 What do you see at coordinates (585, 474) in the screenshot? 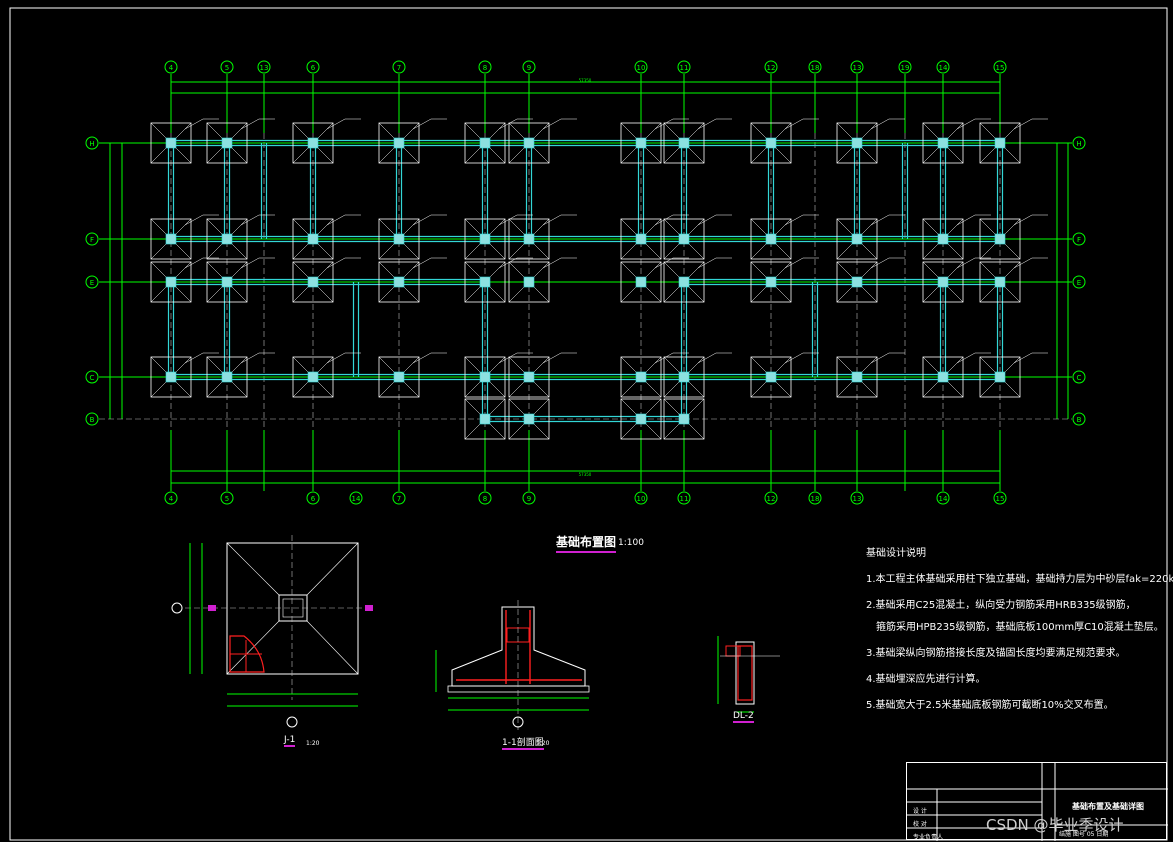
I see `overall-dim-text: 57350` at bounding box center [585, 474].